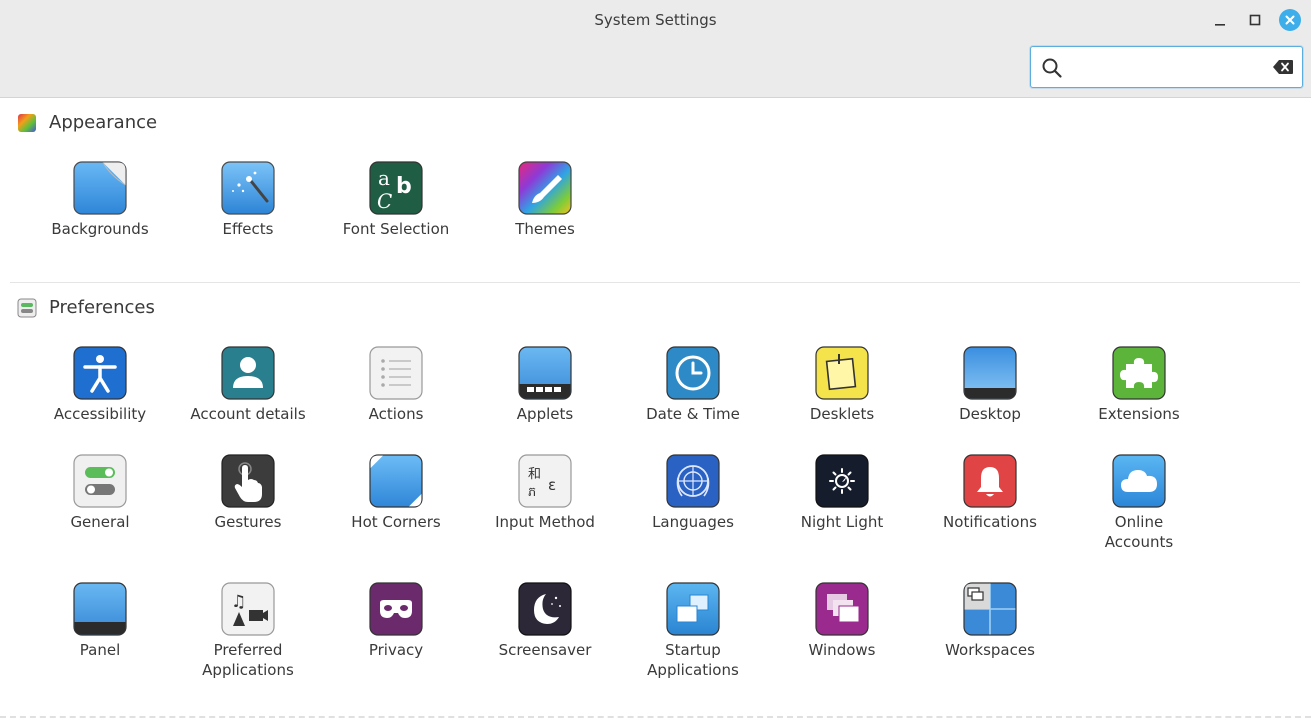  Describe the element at coordinates (842, 609) in the screenshot. I see `windows-icon` at that location.